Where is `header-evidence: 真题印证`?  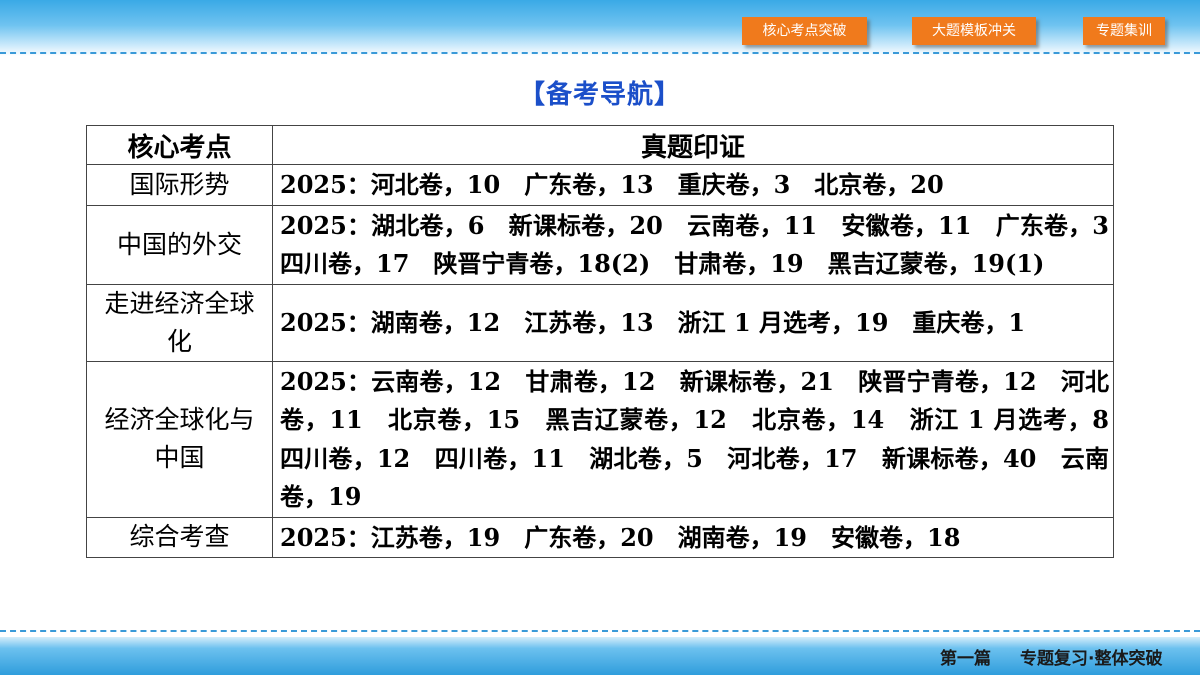 header-evidence: 真题印证 is located at coordinates (693, 145).